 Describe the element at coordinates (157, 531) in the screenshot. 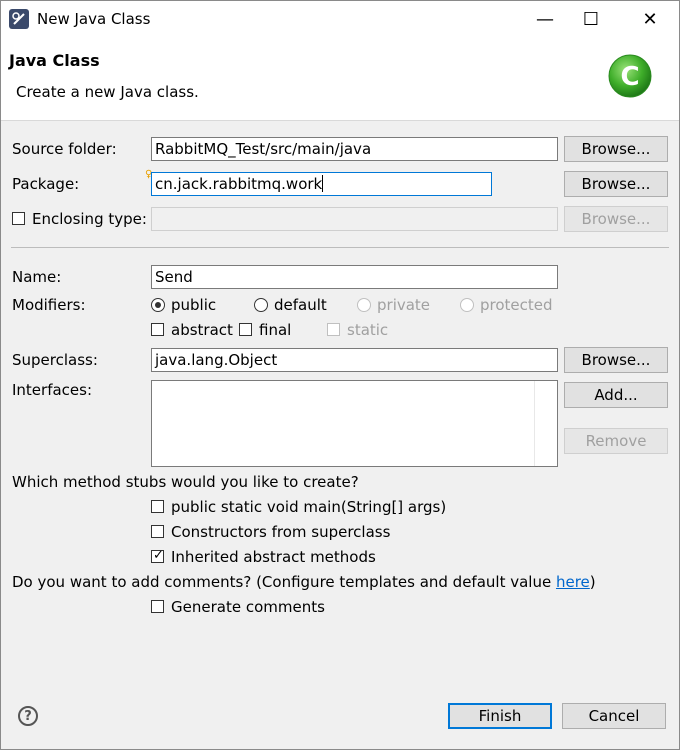

I see `constructors-checkbox` at that location.